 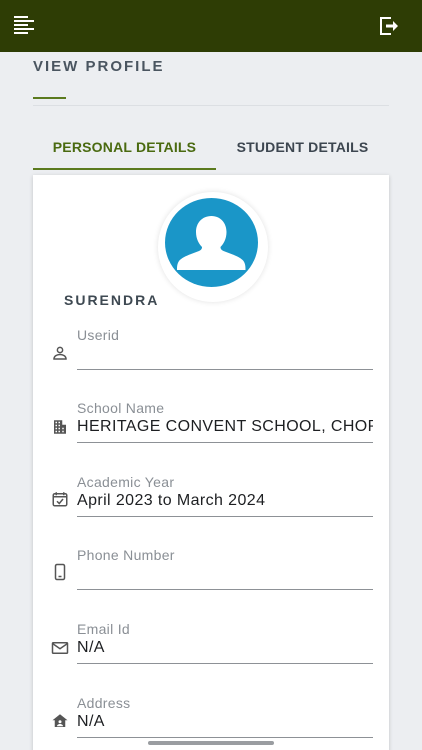 I want to click on email-field: Email Id N/A, so click(x=211, y=651).